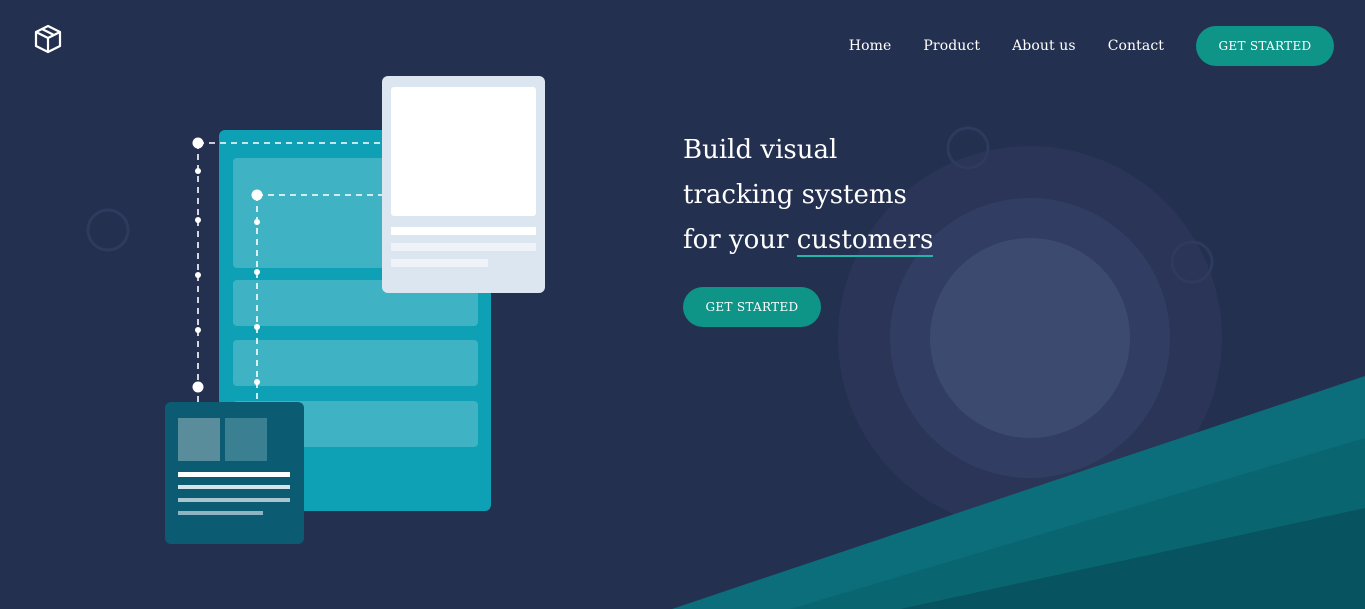  What do you see at coordinates (355, 363) in the screenshot?
I see `panel-block` at bounding box center [355, 363].